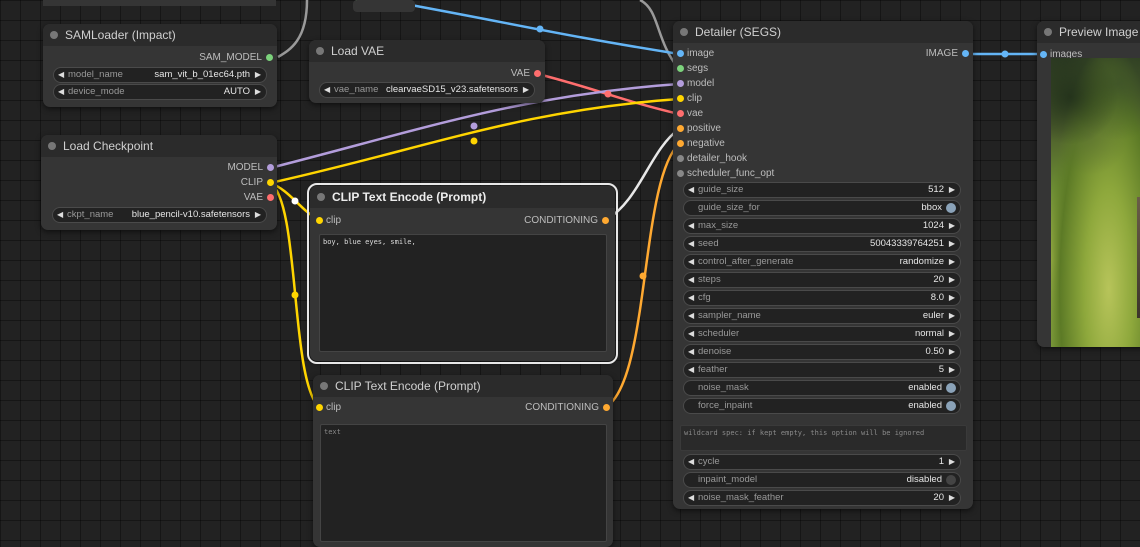 The image size is (1140, 547). I want to click on prompt-textarea: text, so click(463, 483).